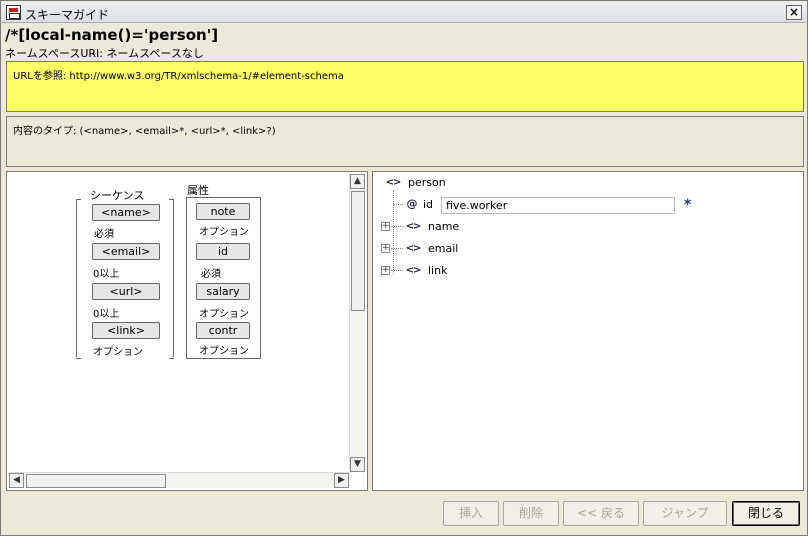 The image size is (808, 536). Describe the element at coordinates (126, 330) in the screenshot. I see `sequence-item-link: <link>` at that location.